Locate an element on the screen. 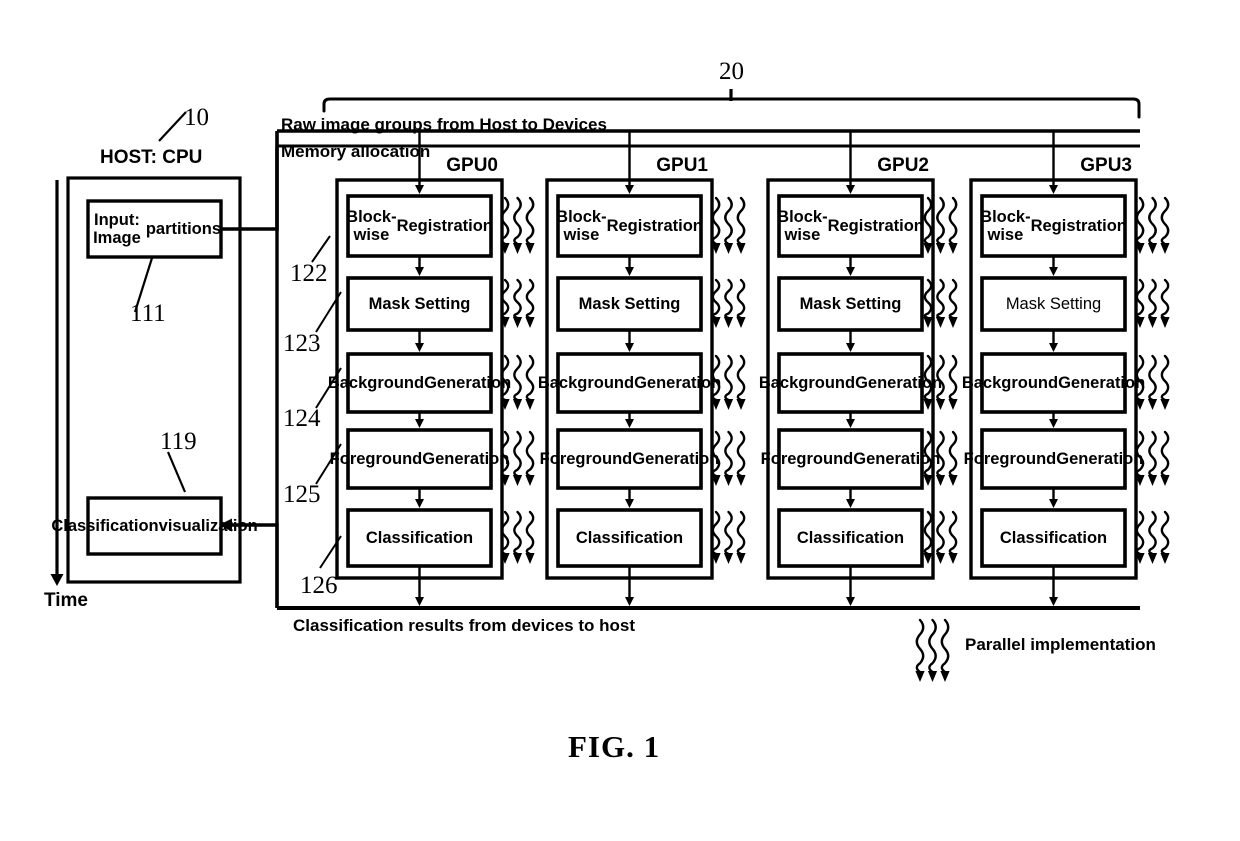  gpu-output-arrow-1-head is located at coordinates (629, 601).